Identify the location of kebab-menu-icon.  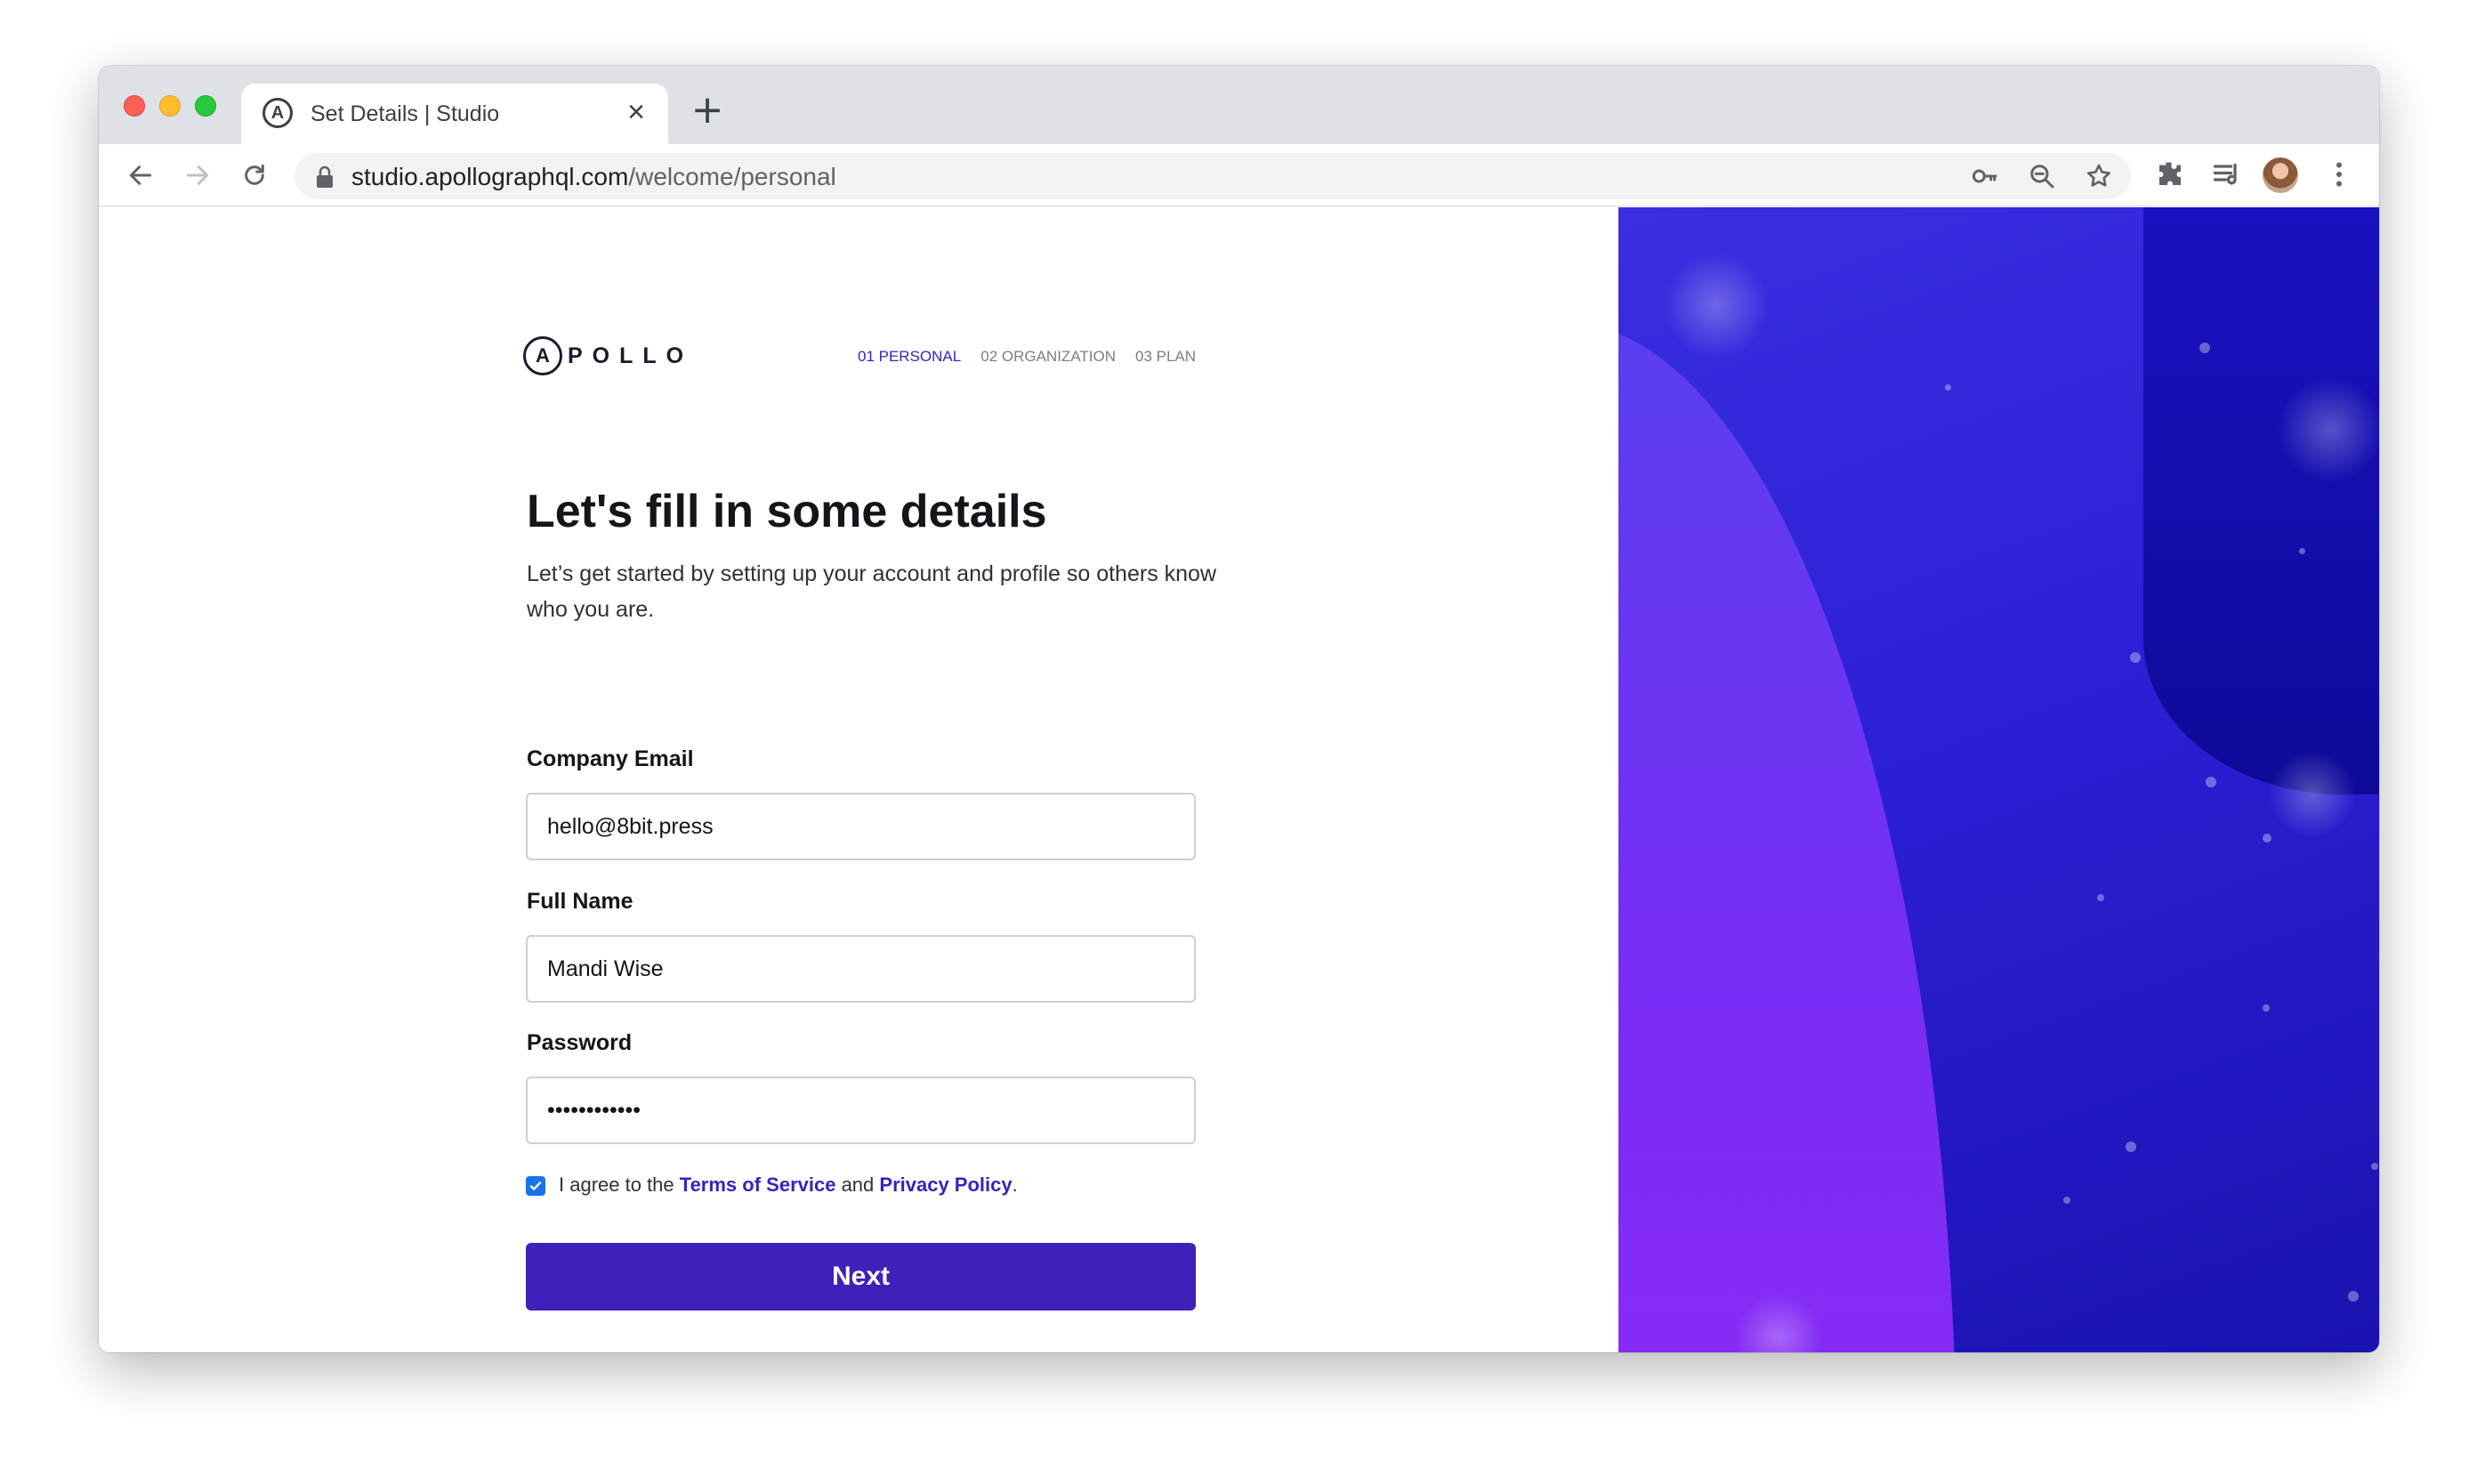
(2339, 174).